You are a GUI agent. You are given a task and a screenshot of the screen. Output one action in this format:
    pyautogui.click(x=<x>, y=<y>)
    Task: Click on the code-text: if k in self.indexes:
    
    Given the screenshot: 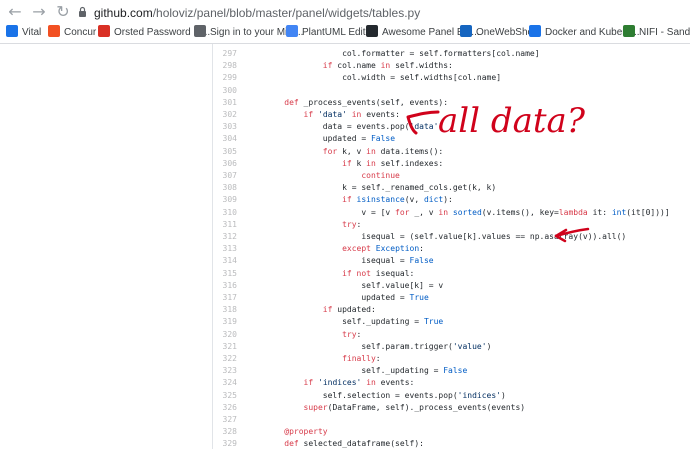 What is the action you would take?
    pyautogui.click(x=393, y=163)
    